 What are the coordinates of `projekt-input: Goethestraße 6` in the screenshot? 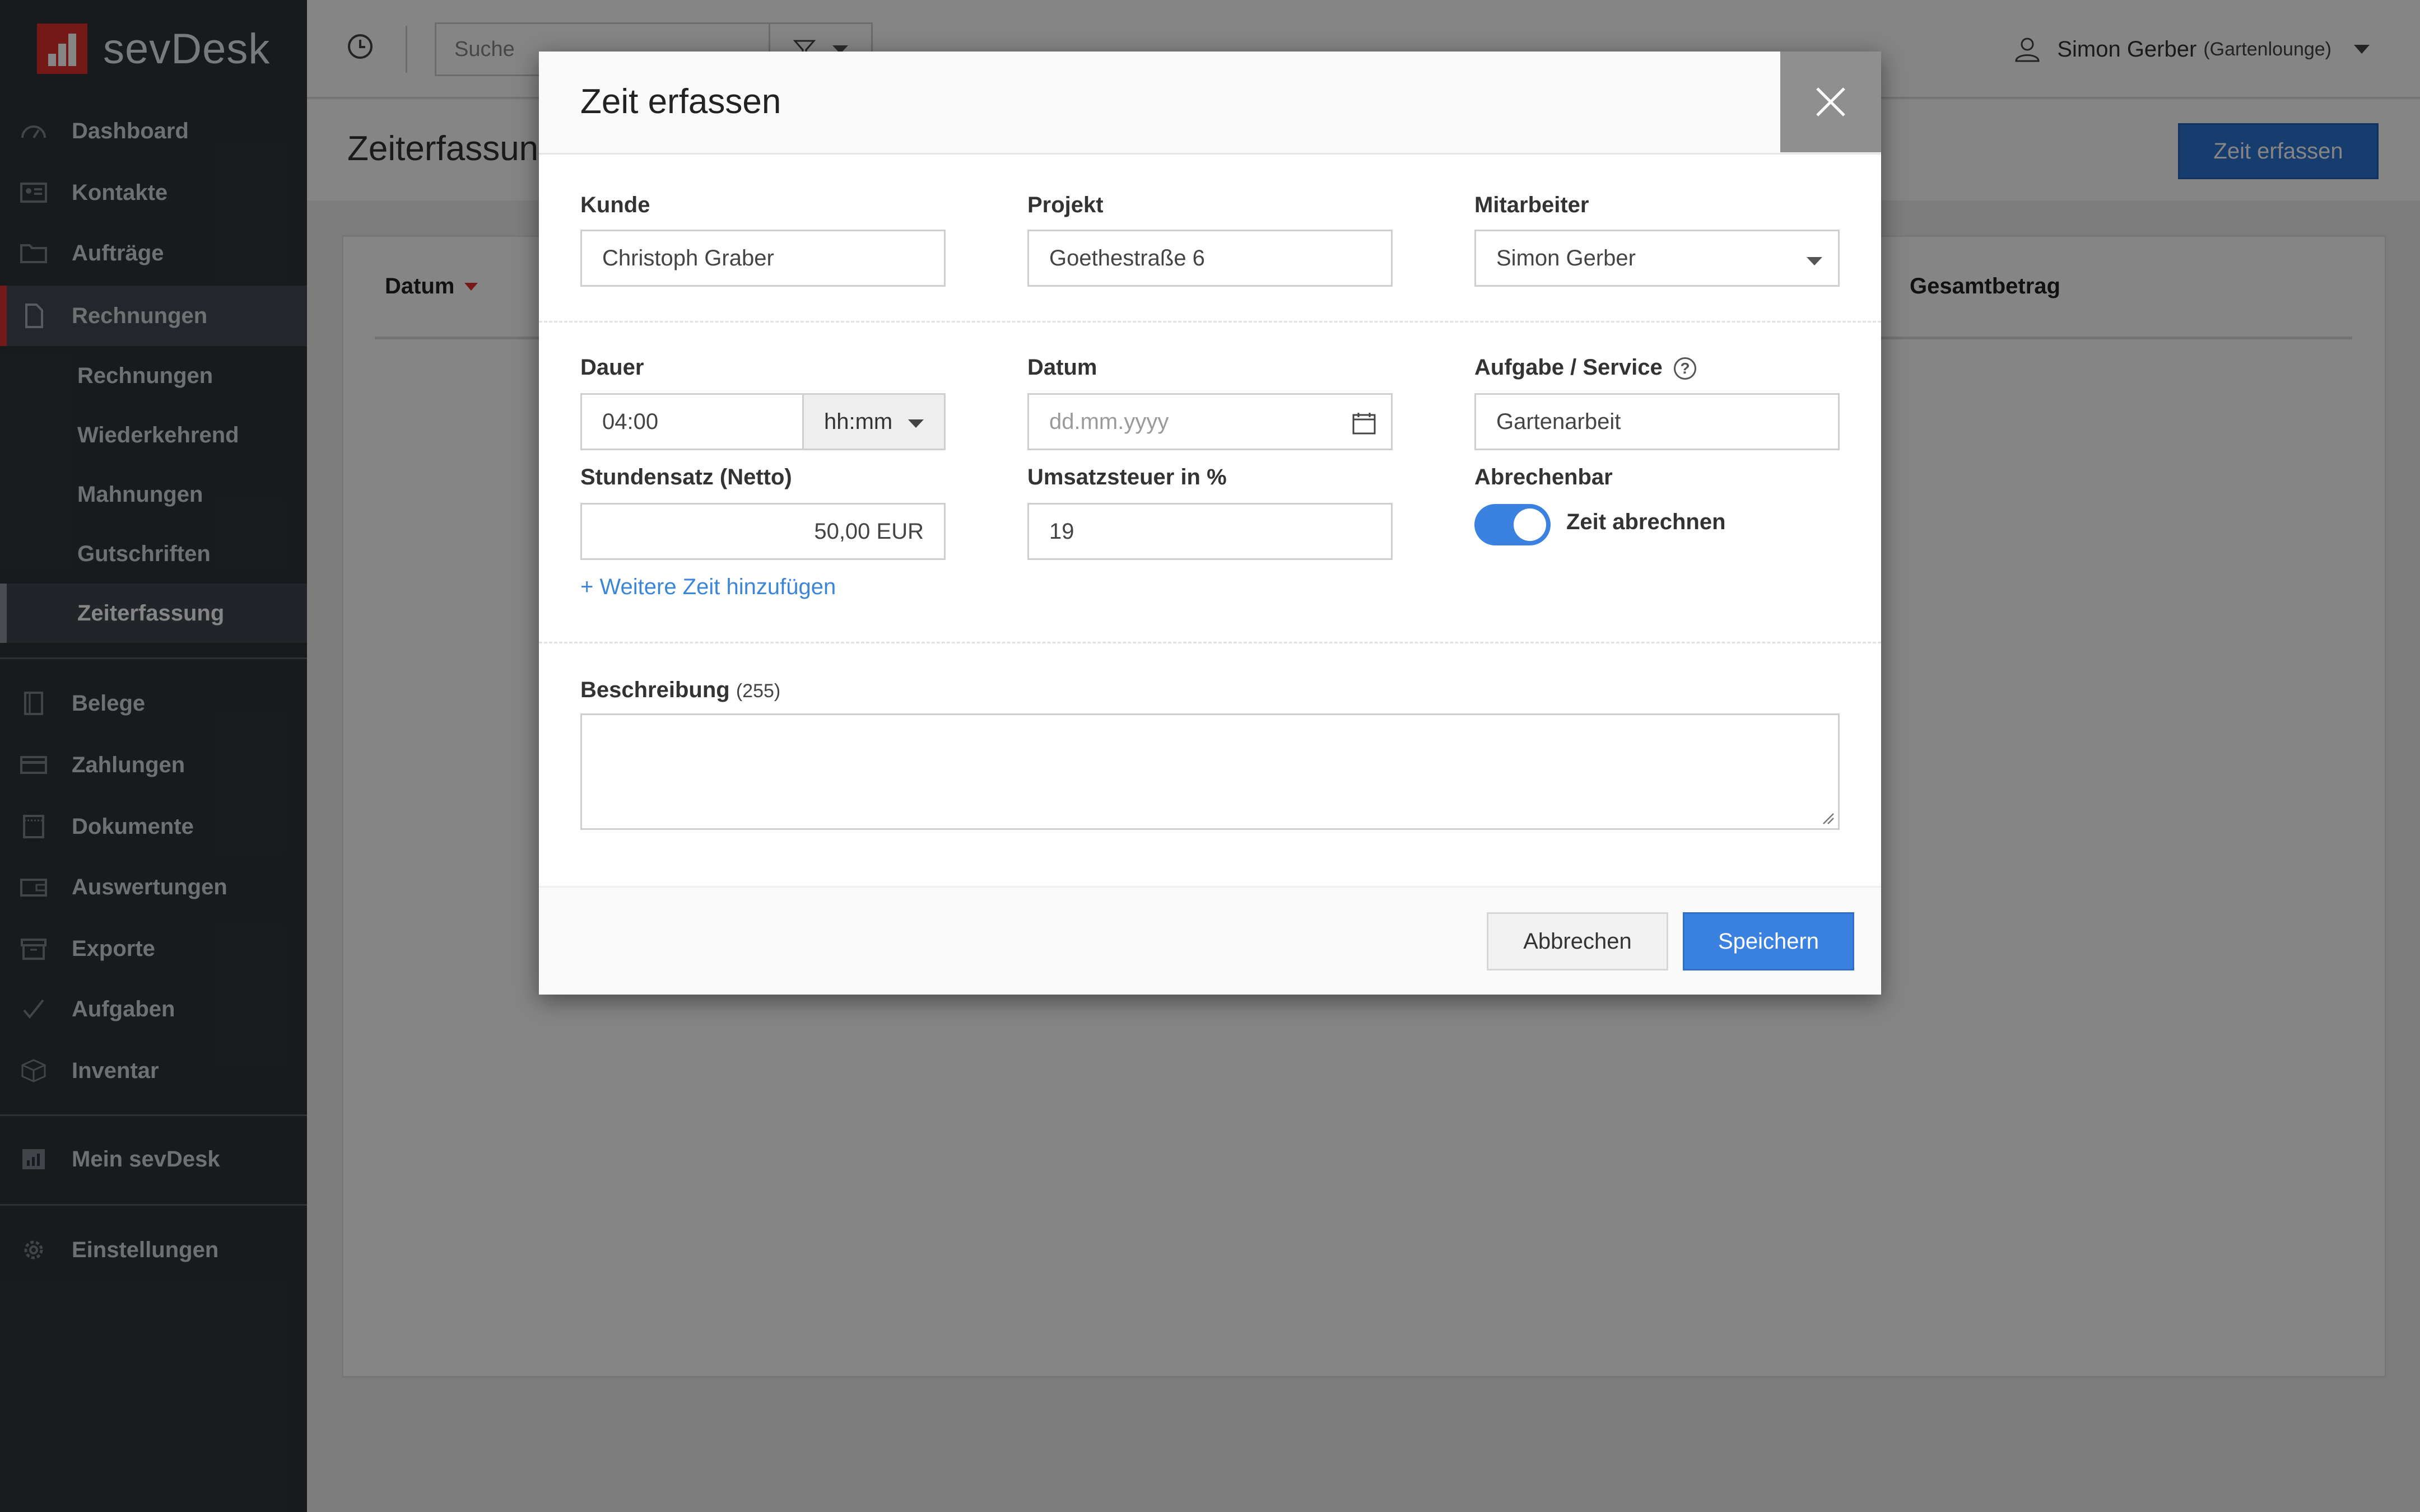 It's located at (1210, 259).